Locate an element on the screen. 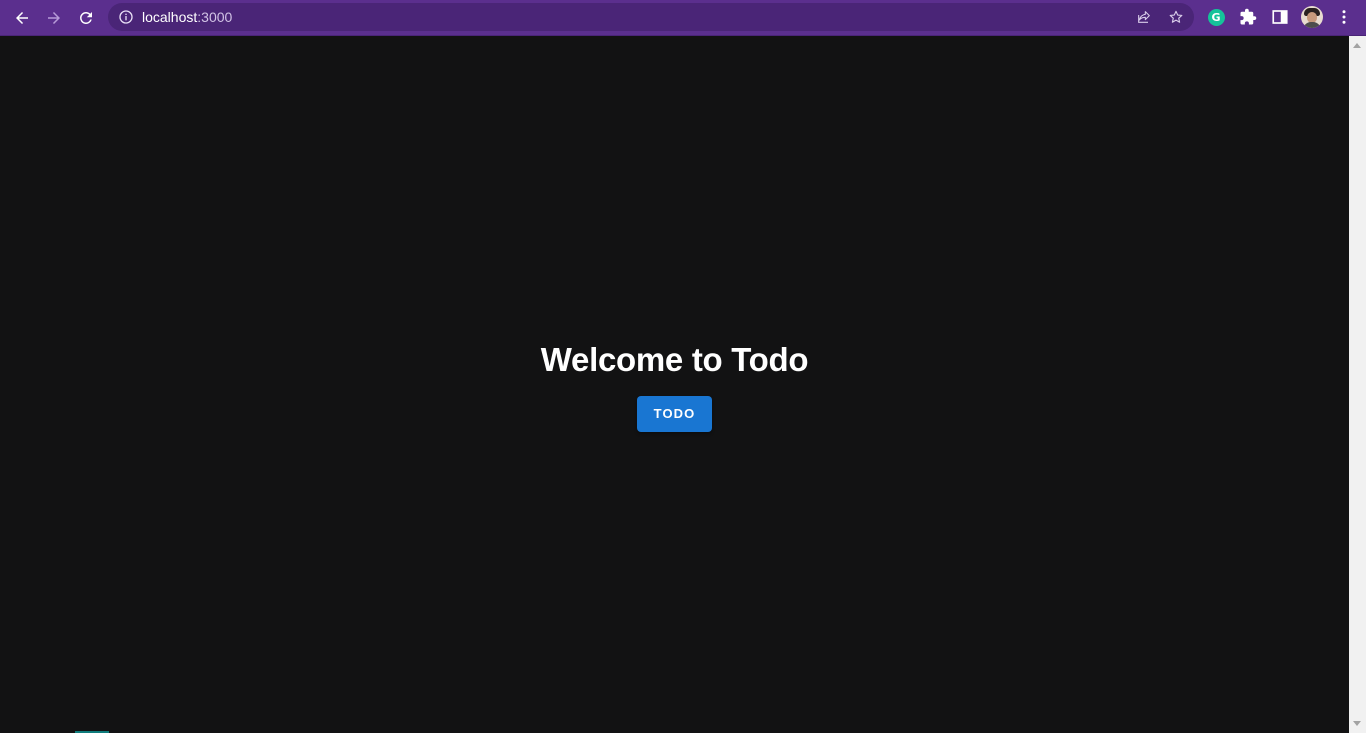 The width and height of the screenshot is (1366, 733). reload-button is located at coordinates (86, 18).